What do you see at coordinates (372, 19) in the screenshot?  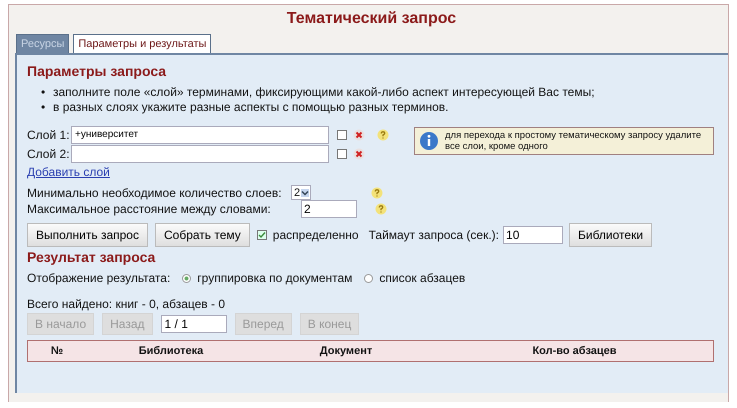 I see `page-title: Тематический запрос` at bounding box center [372, 19].